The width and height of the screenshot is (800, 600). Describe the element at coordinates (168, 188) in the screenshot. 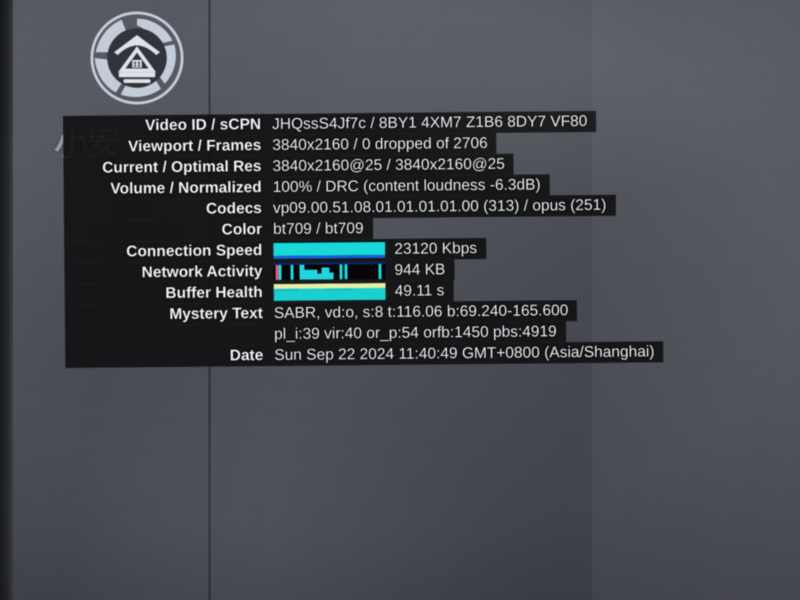

I see `stat-label: Volume / Normalized` at that location.